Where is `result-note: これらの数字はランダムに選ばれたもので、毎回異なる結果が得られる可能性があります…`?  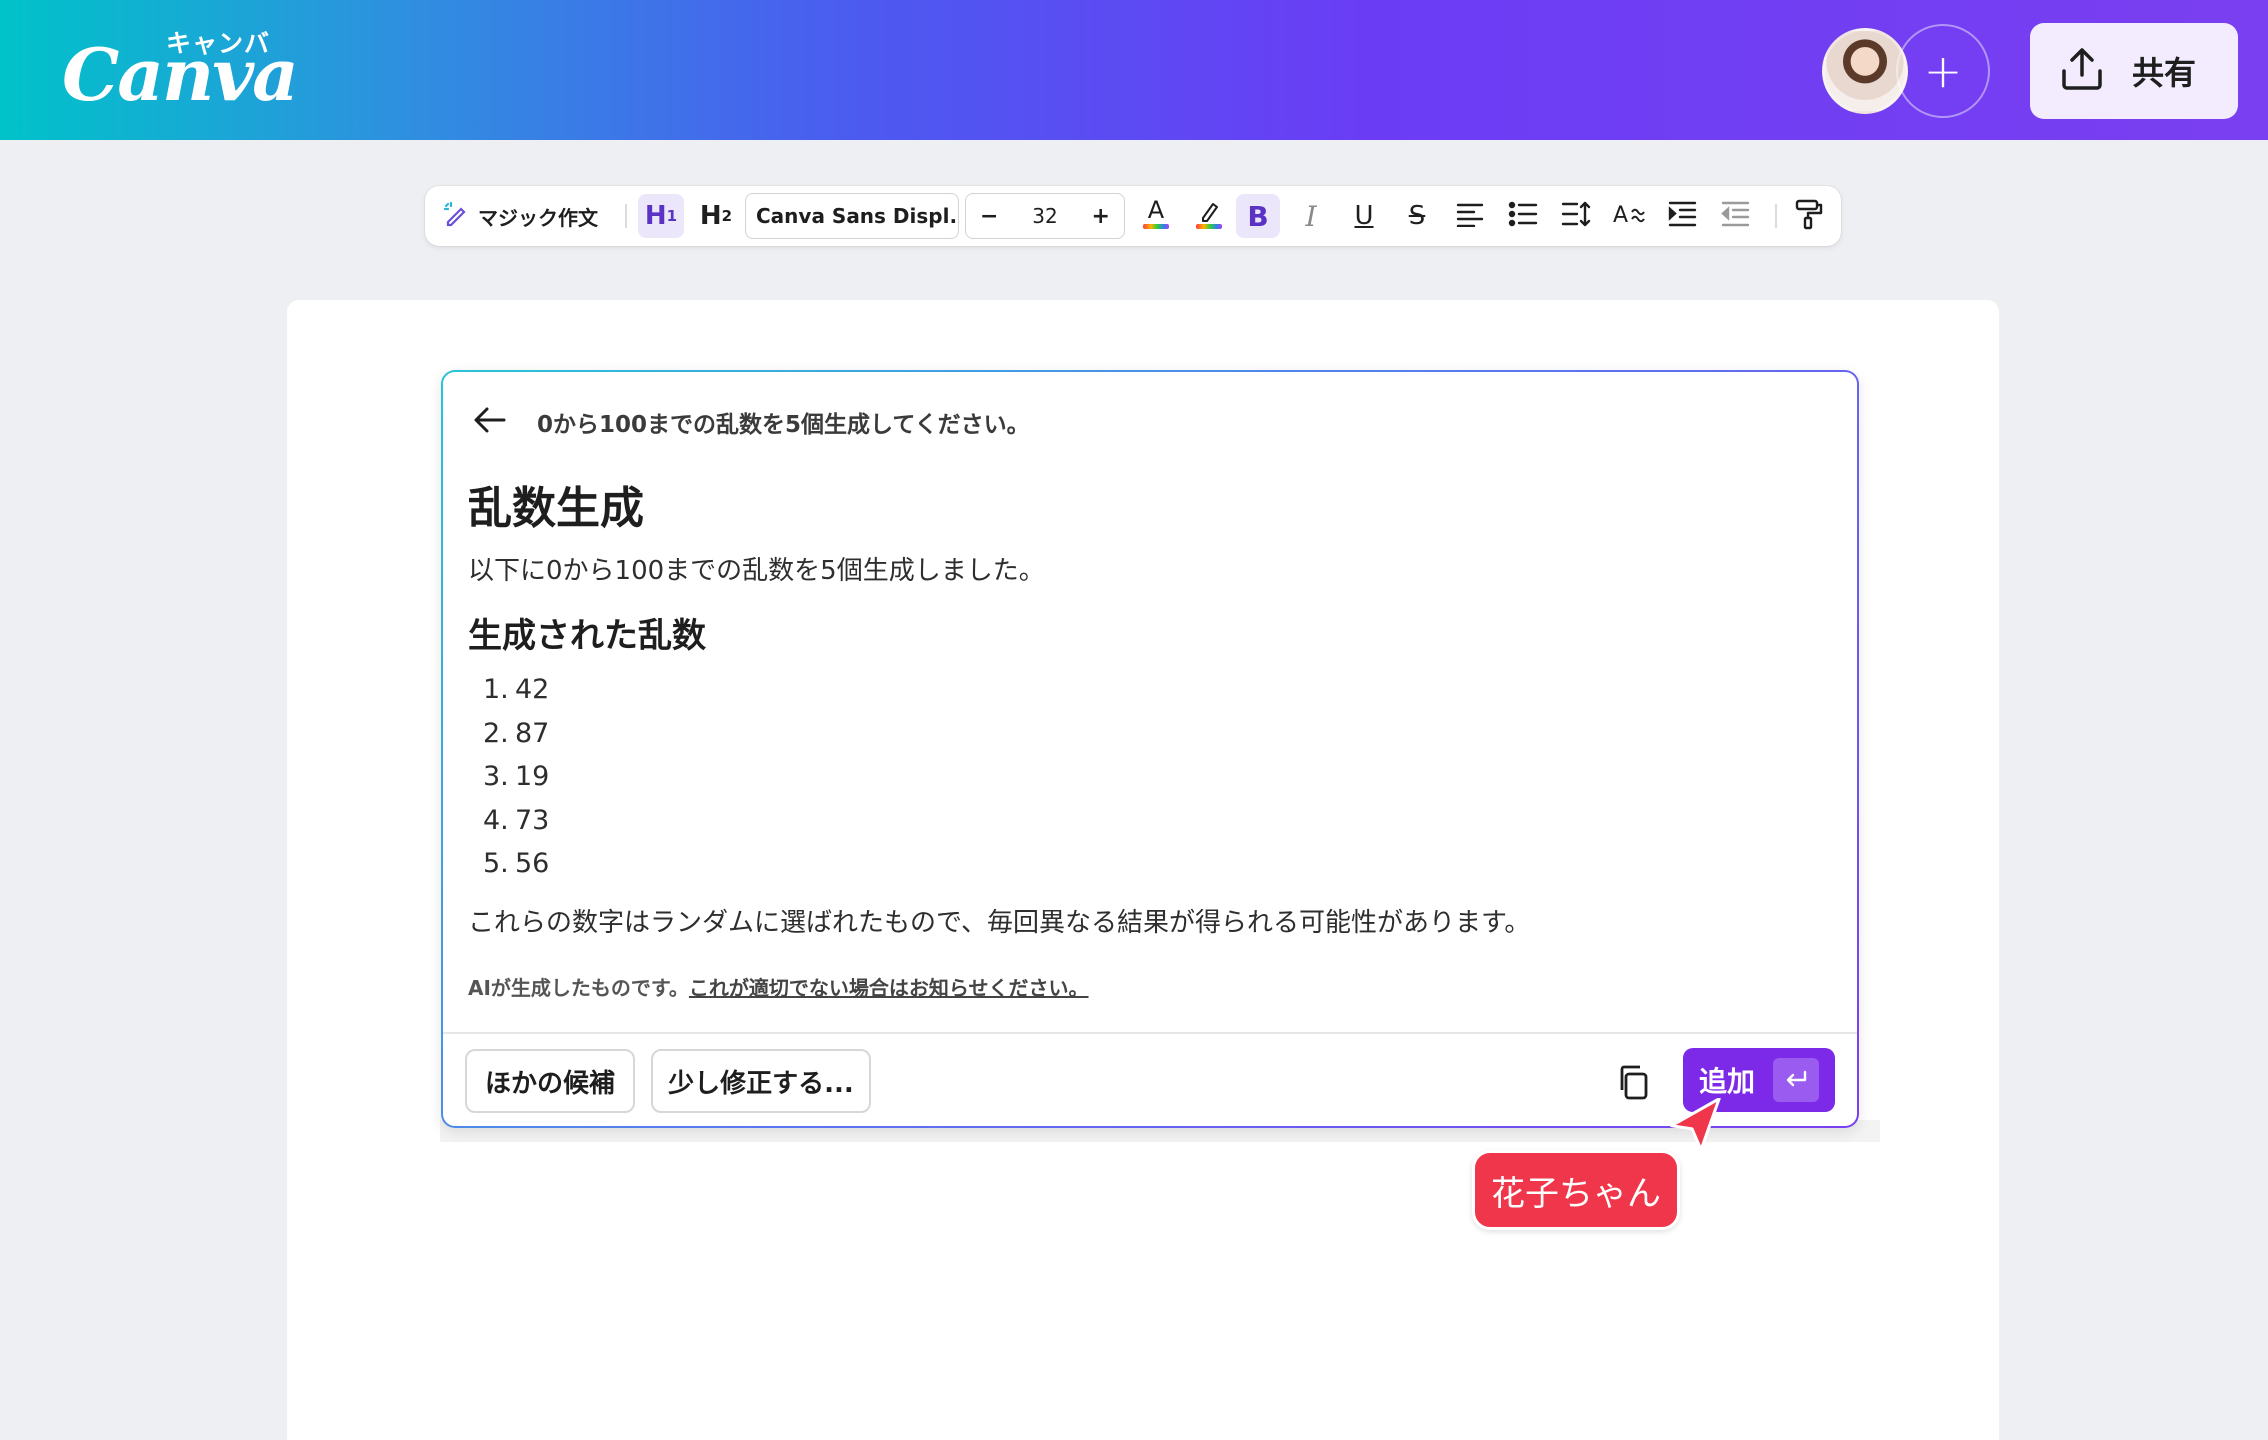
result-note: これらの数字はランダムに選ばれたもので、毎回異なる結果が得られる可能性があります… is located at coordinates (999, 923).